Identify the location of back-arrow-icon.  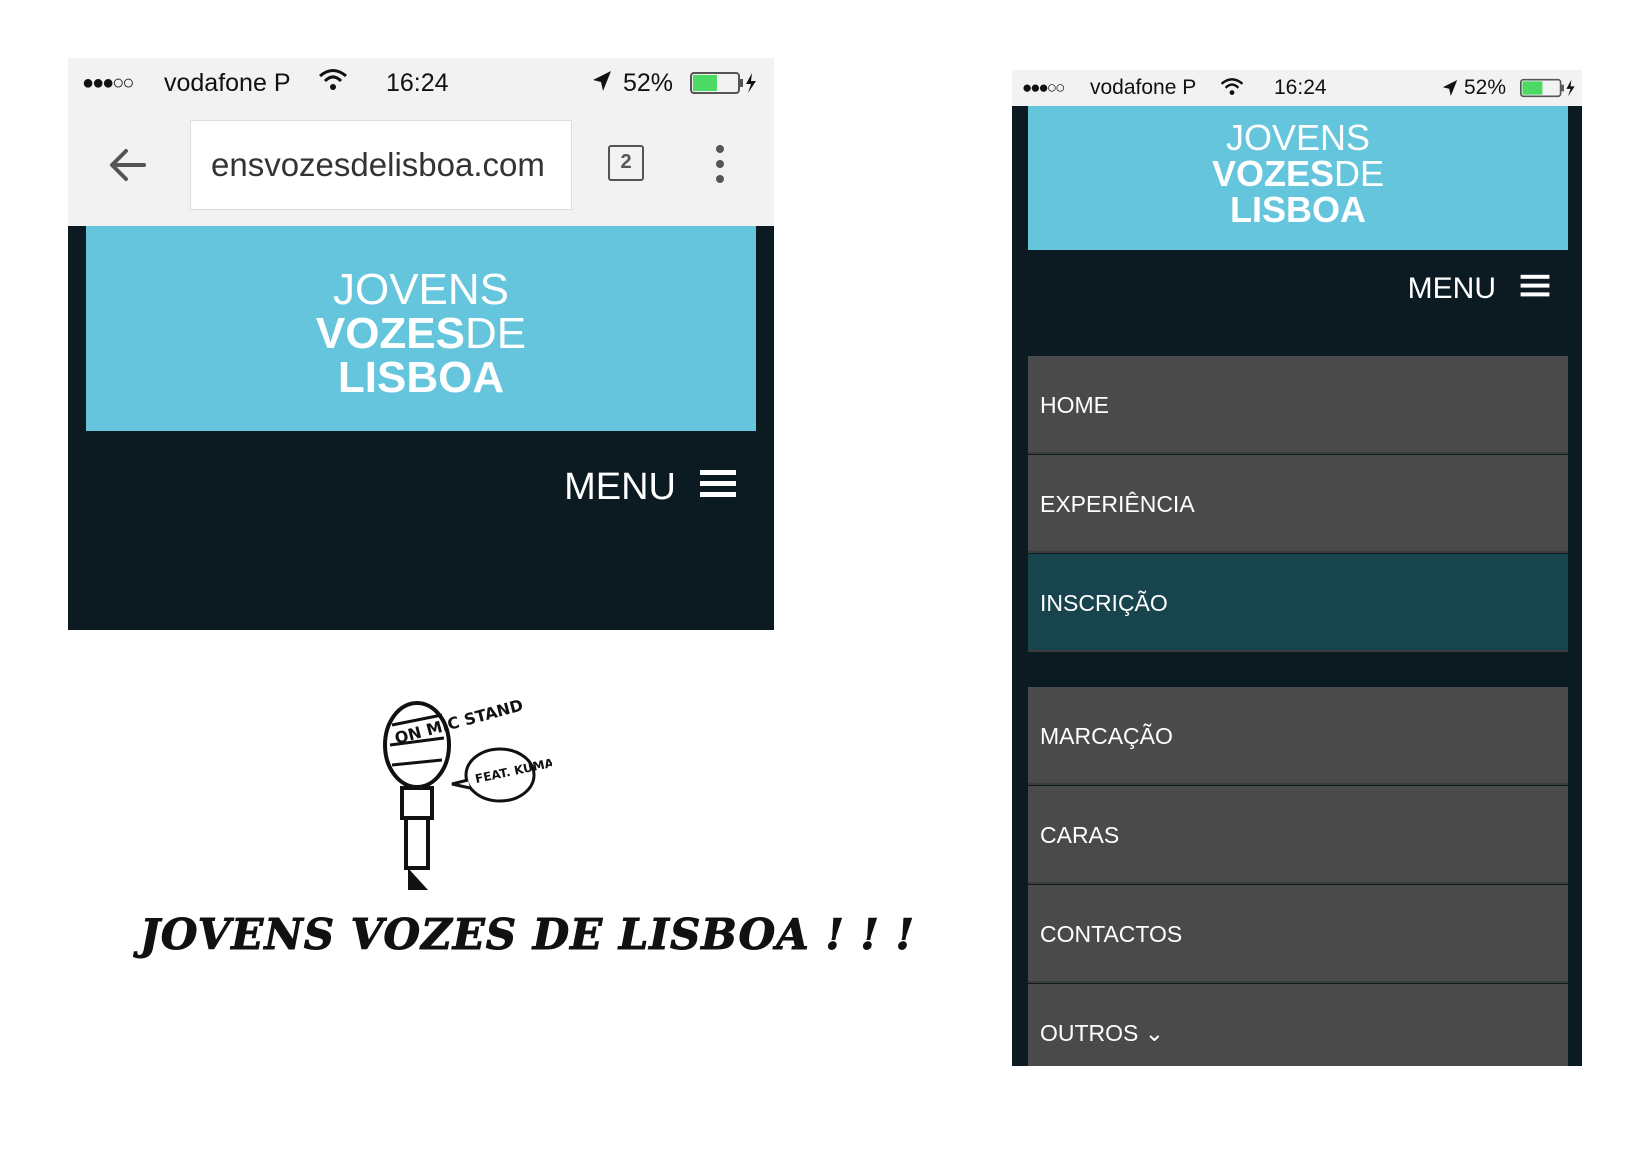
(128, 167).